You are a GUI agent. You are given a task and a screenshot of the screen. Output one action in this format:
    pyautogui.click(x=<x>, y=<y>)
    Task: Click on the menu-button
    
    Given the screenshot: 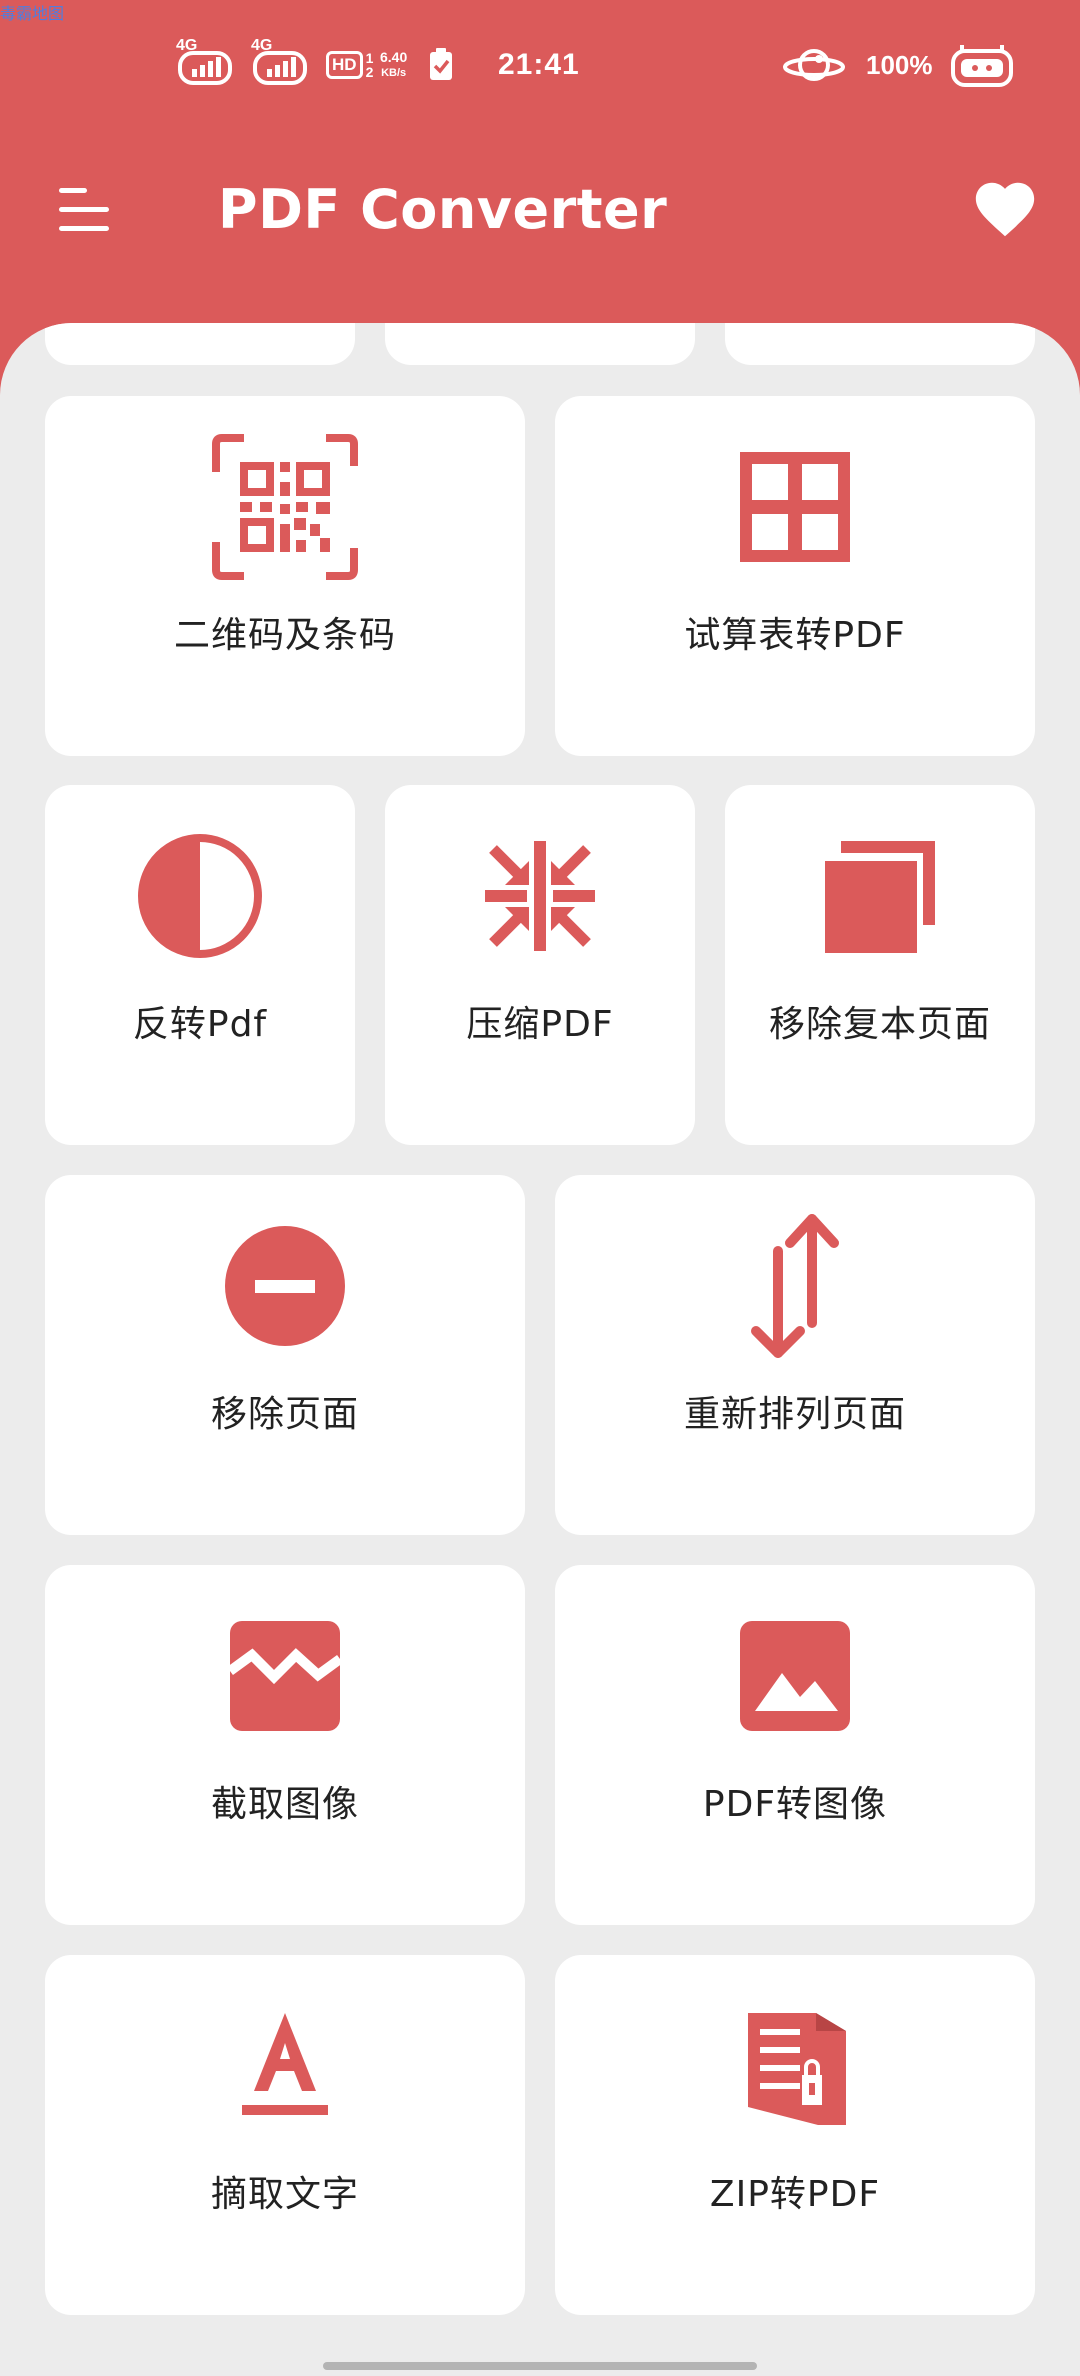 What is the action you would take?
    pyautogui.click(x=85, y=210)
    